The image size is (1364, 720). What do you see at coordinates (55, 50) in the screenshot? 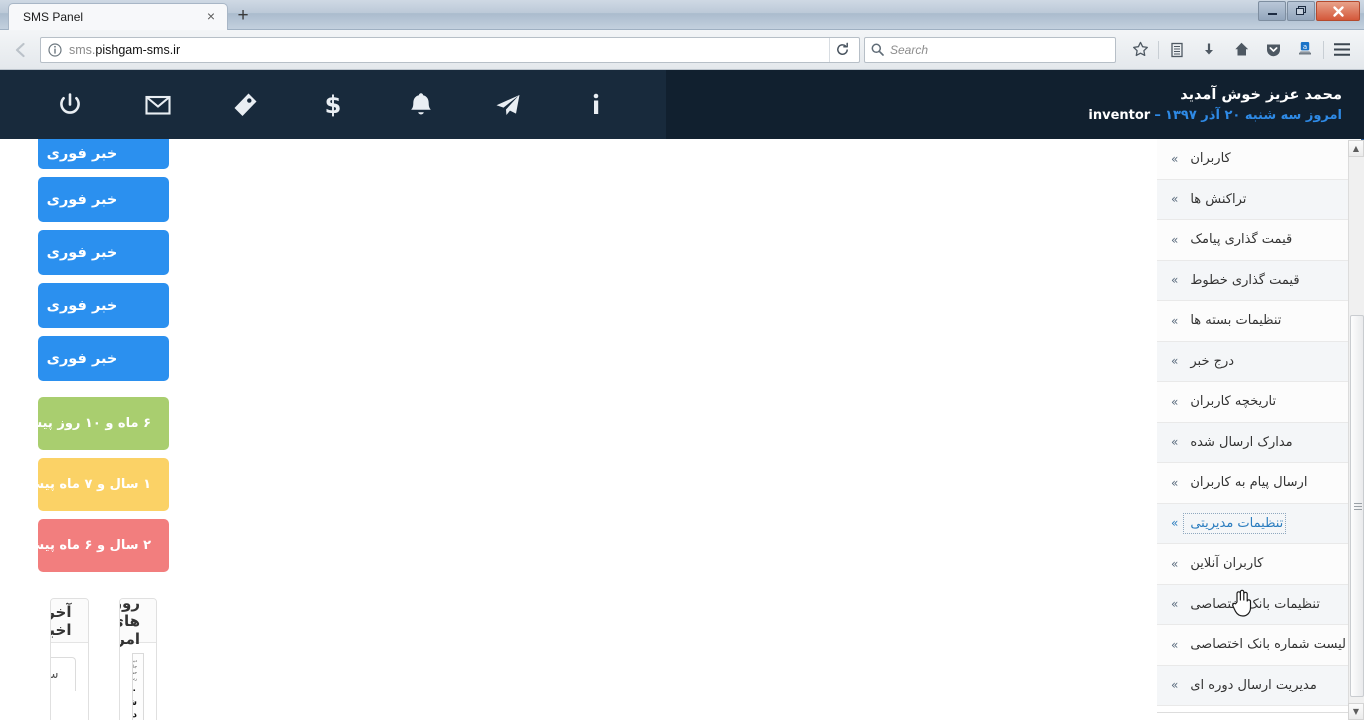
I see `site-info-icon` at bounding box center [55, 50].